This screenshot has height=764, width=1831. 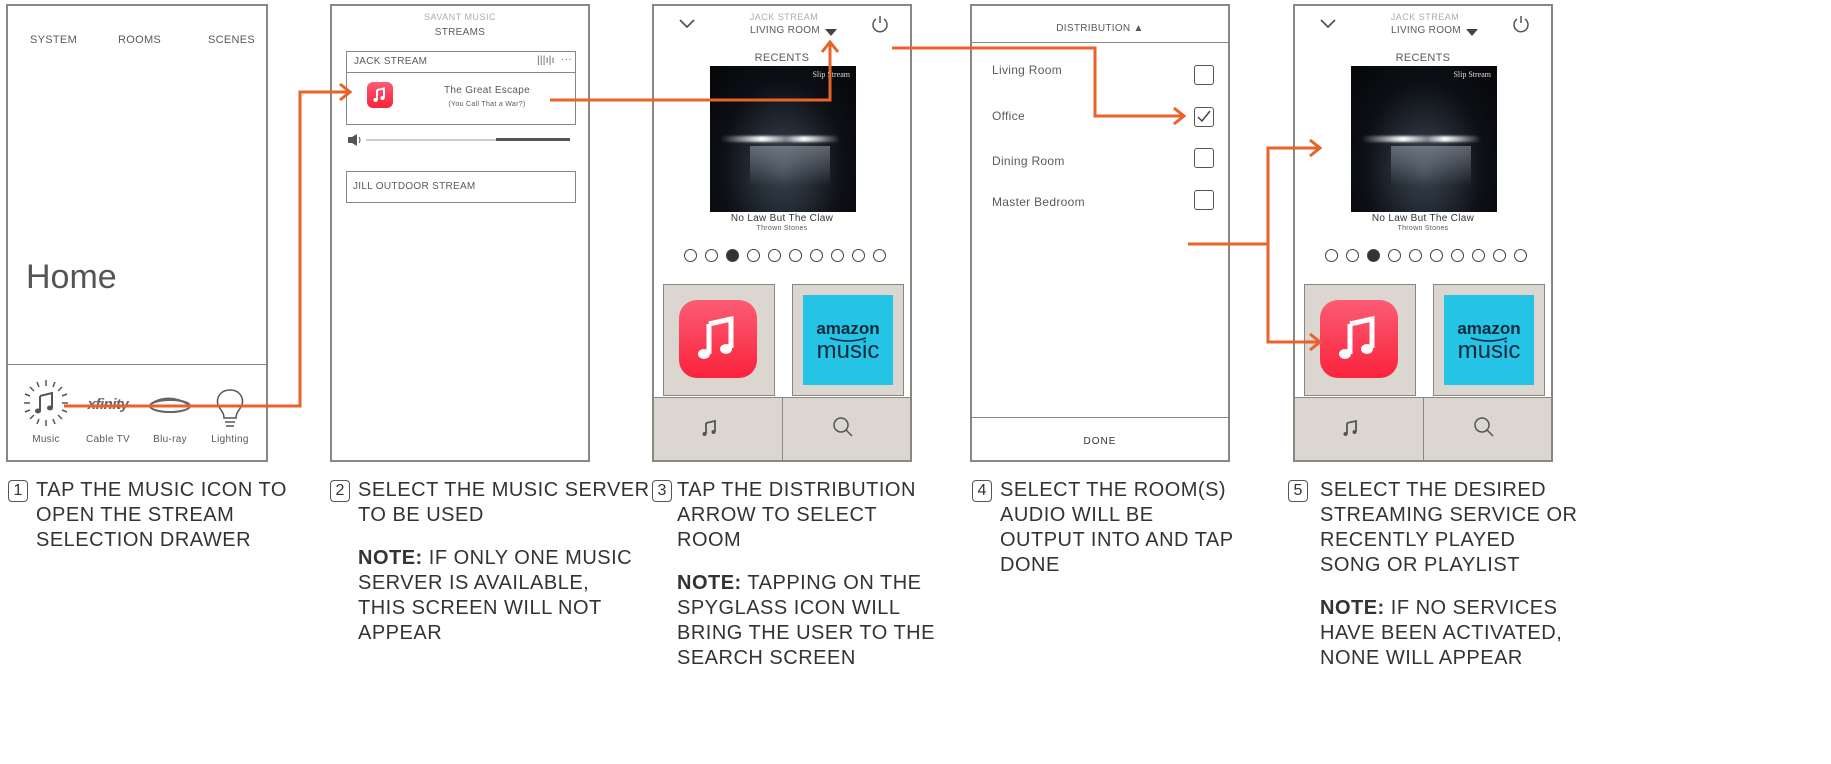 I want to click on icon-divider, so click(x=137, y=364).